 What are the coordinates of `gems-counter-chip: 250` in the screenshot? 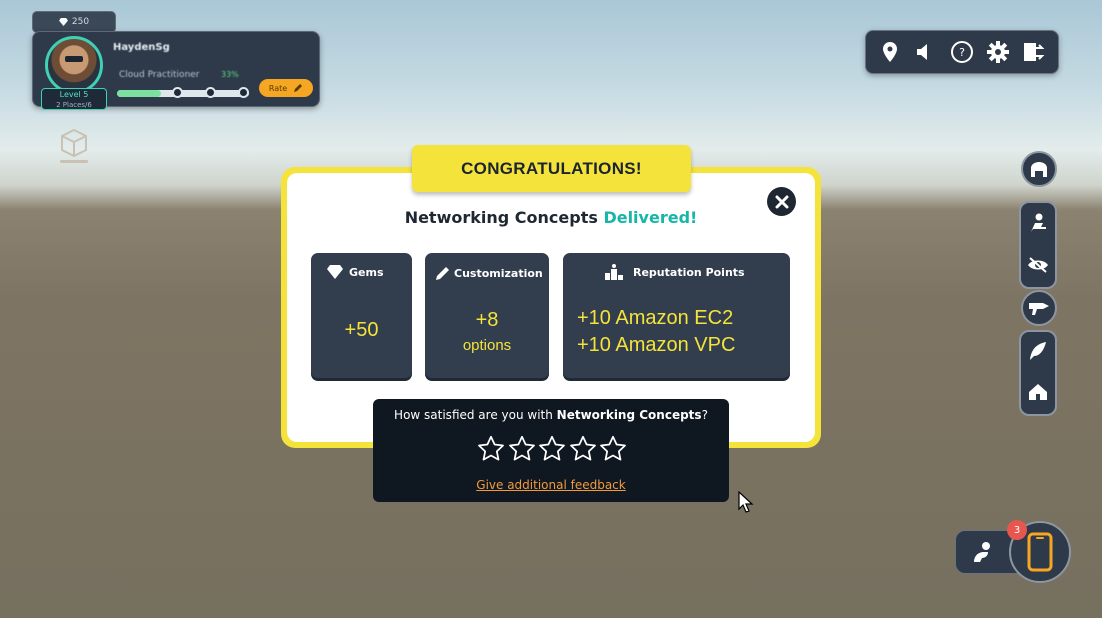 It's located at (74, 22).